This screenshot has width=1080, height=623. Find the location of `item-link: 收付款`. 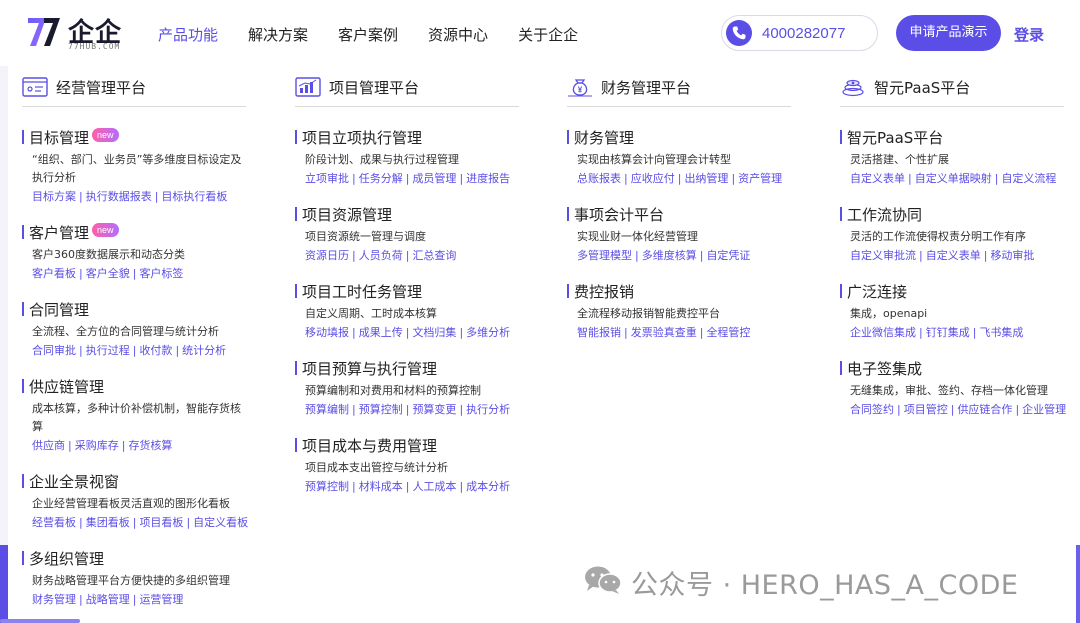

item-link: 收付款 is located at coordinates (155, 350).